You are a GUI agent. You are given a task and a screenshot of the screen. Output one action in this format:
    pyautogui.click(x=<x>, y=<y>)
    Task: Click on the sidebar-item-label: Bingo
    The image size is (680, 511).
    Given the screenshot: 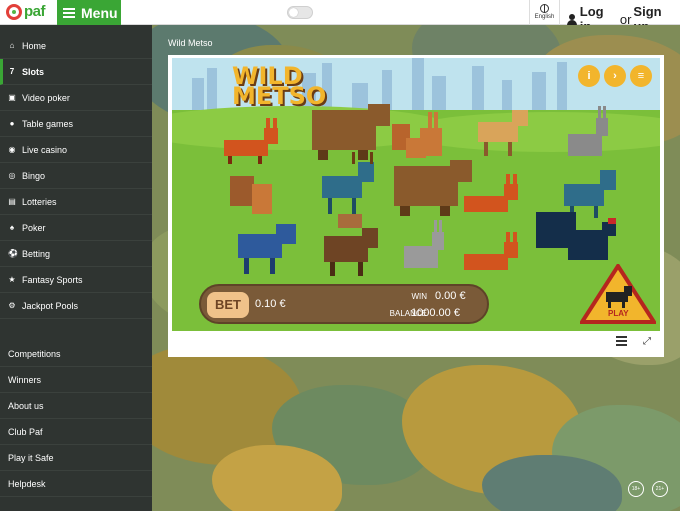 What is the action you would take?
    pyautogui.click(x=34, y=175)
    